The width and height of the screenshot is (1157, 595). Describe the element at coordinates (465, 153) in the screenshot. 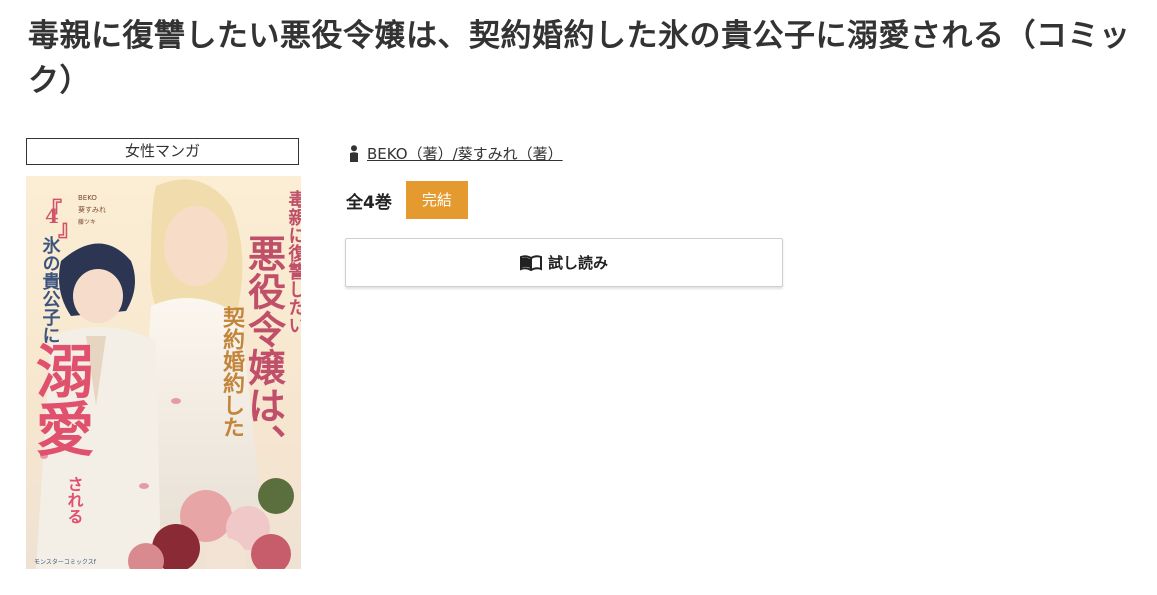

I see `author-link: BEKO（著）/葵すみれ（著）` at that location.